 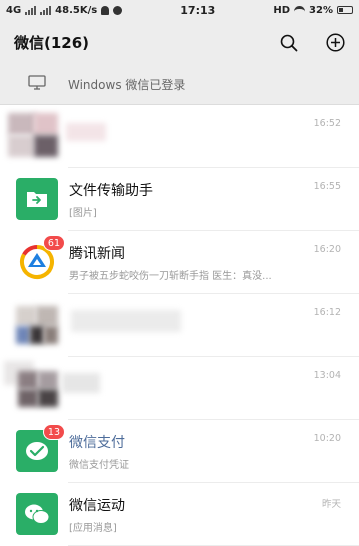 I want to click on chat-time: 16:20, so click(x=327, y=249).